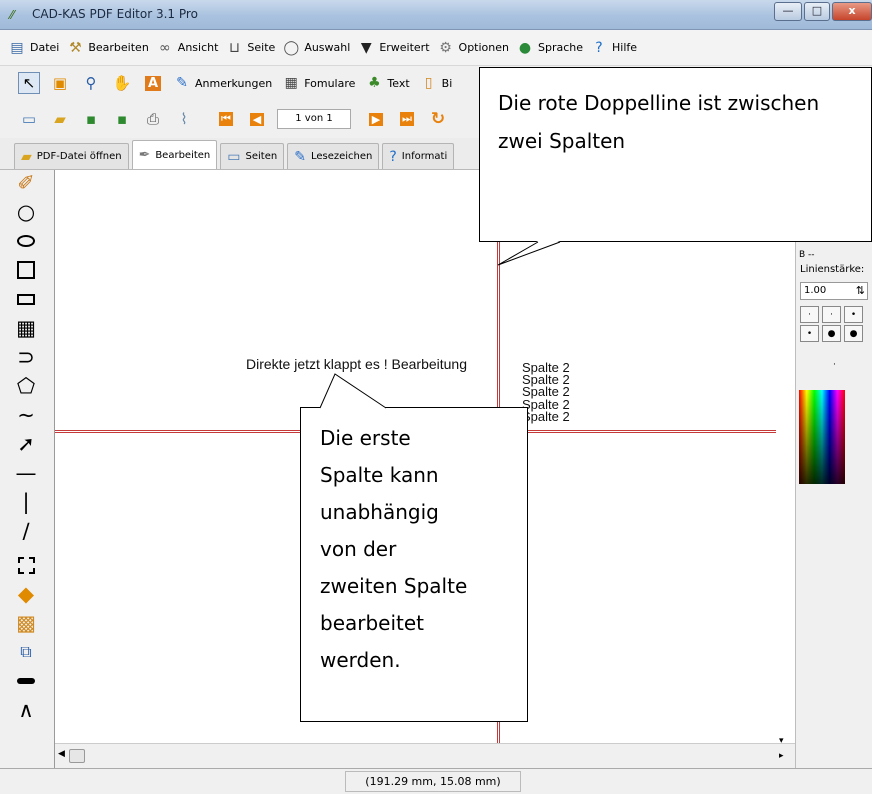 The width and height of the screenshot is (872, 794). I want to click on maximize-button: □, so click(817, 11).